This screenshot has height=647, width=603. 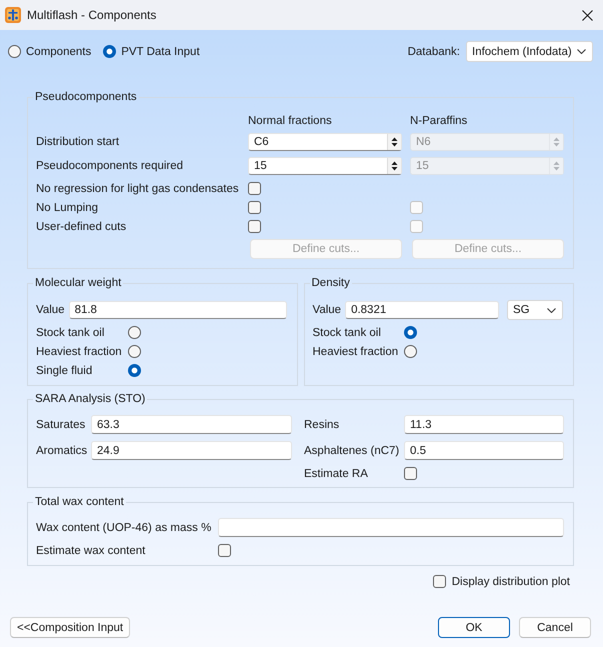 What do you see at coordinates (13, 15) in the screenshot?
I see `app-icon` at bounding box center [13, 15].